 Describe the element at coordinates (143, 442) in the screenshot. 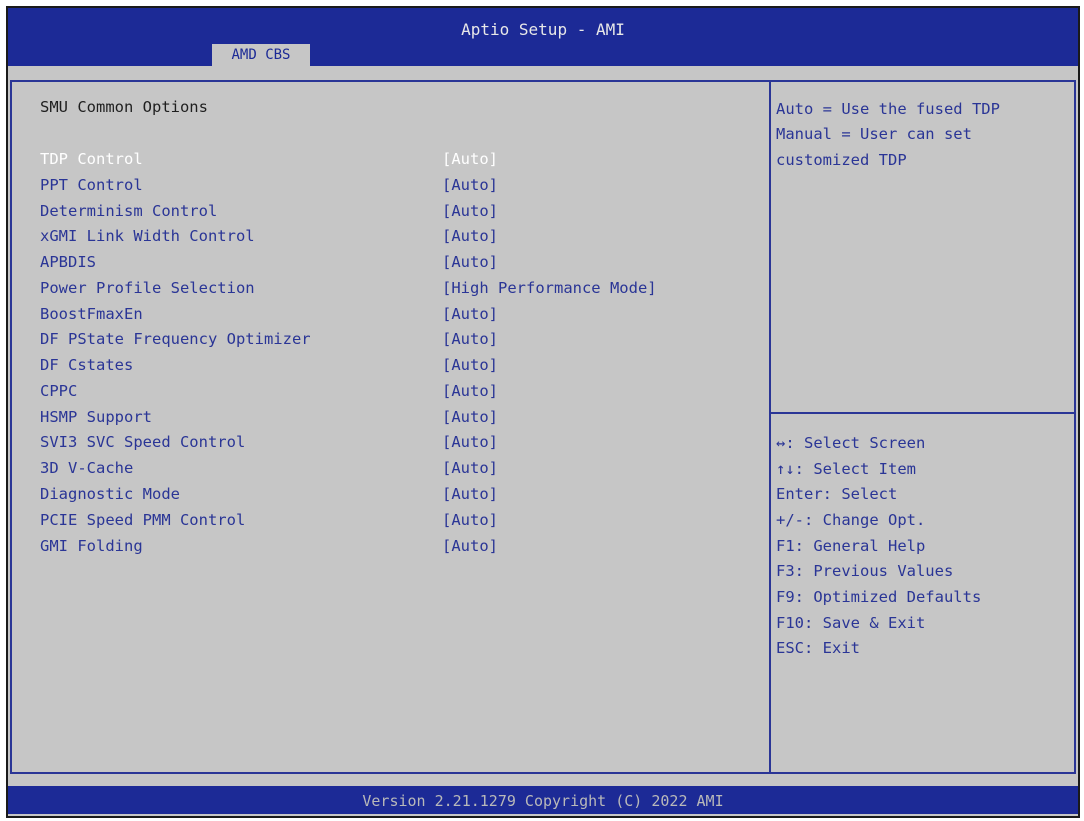

I see `menu-item-label: SVI3 SVC Speed Control` at that location.